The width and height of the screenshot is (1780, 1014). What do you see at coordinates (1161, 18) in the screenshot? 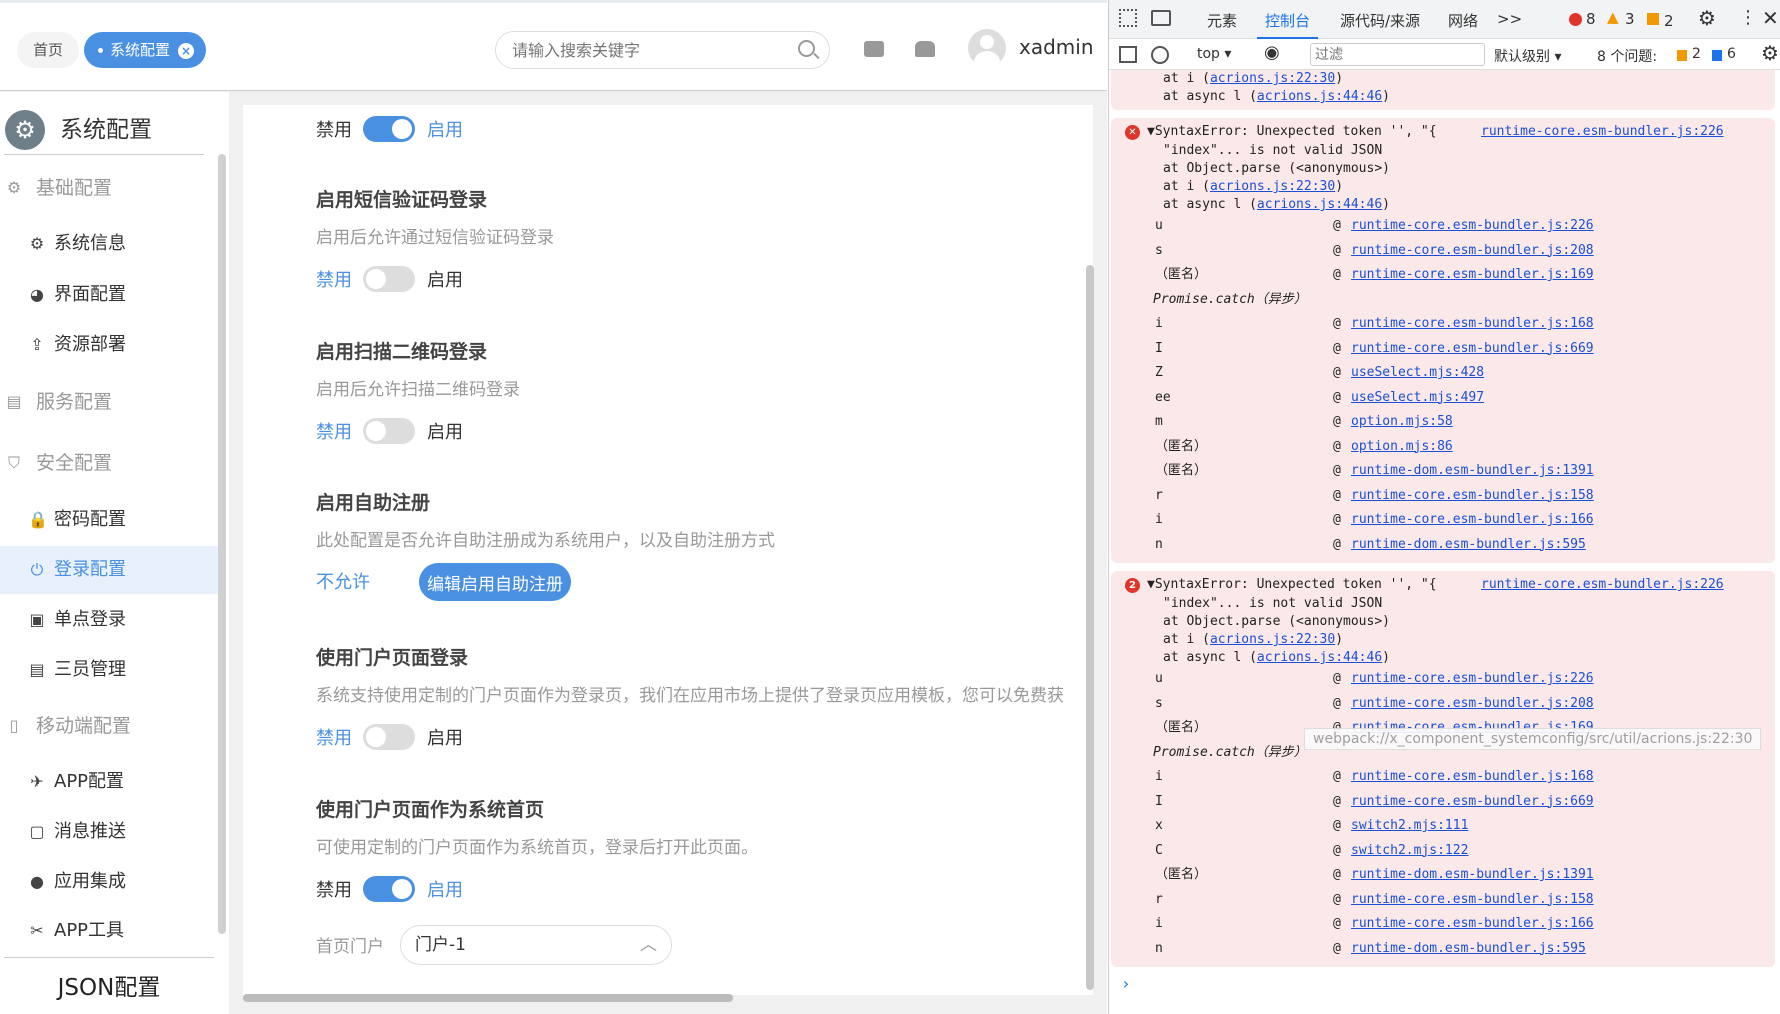
I see `device-toolbar-icon` at bounding box center [1161, 18].